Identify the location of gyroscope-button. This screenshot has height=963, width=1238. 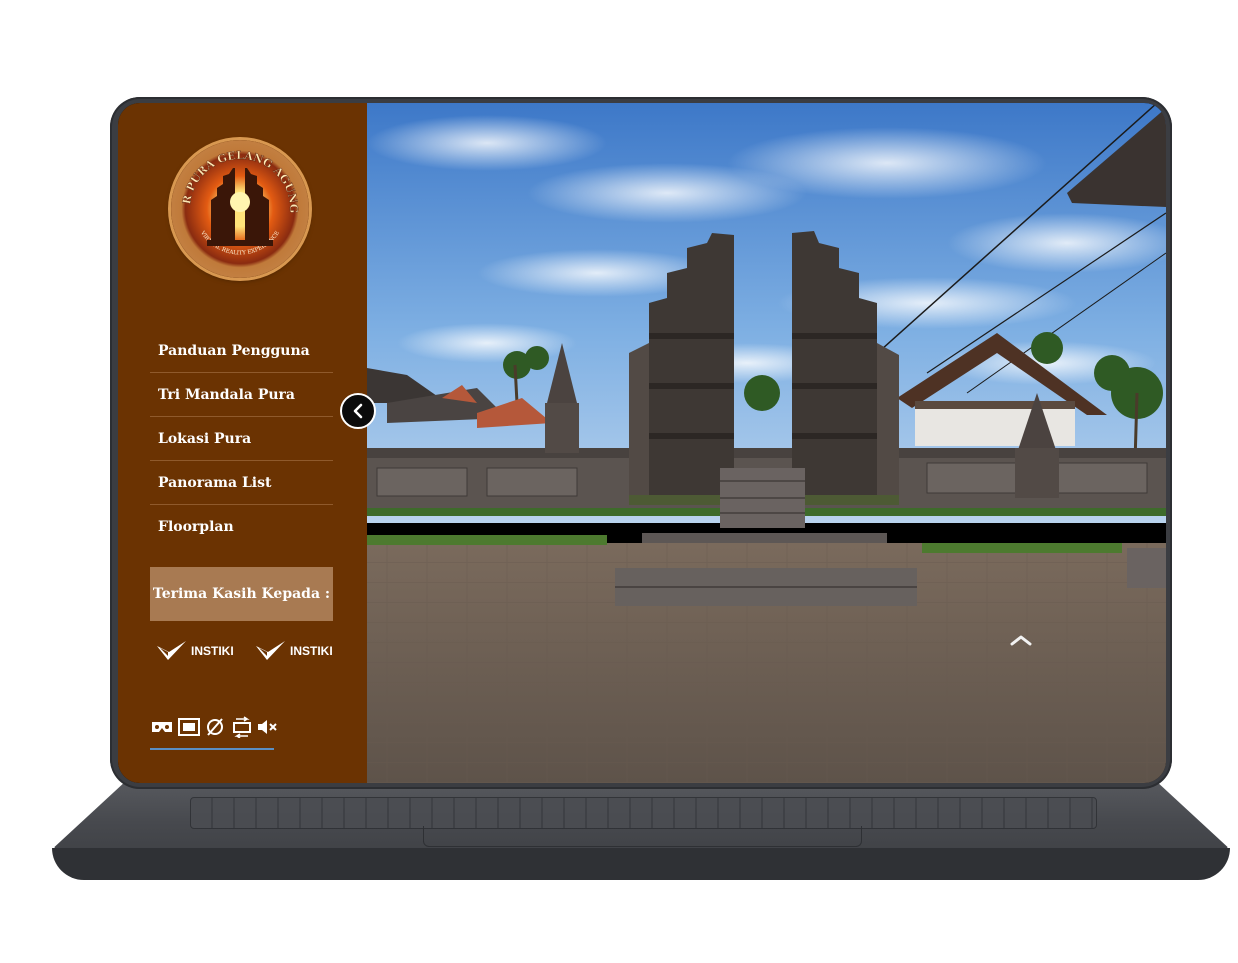
(215, 727).